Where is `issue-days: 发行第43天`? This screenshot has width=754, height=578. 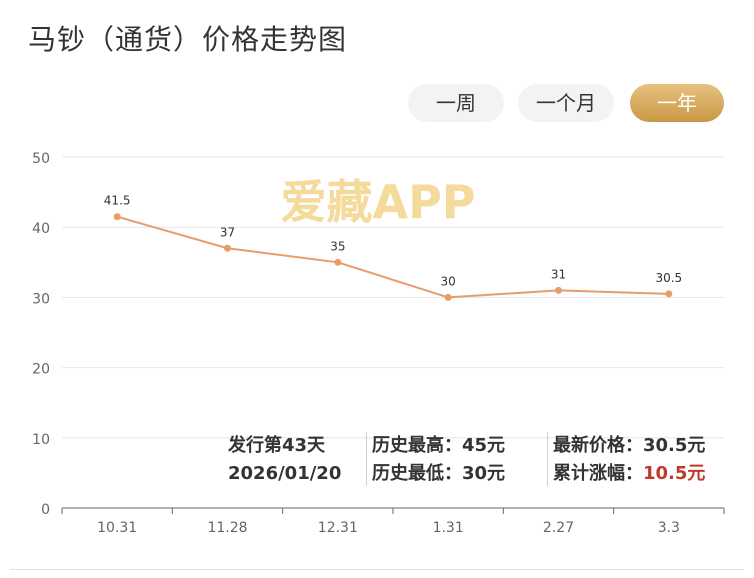
issue-days: 发行第43天 is located at coordinates (277, 445).